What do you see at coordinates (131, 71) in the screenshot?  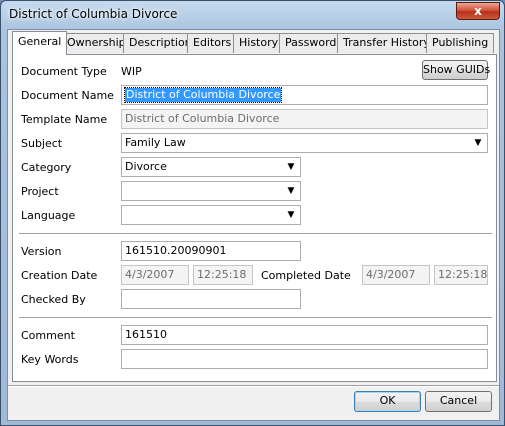 I see `document-type-value: WIP` at bounding box center [131, 71].